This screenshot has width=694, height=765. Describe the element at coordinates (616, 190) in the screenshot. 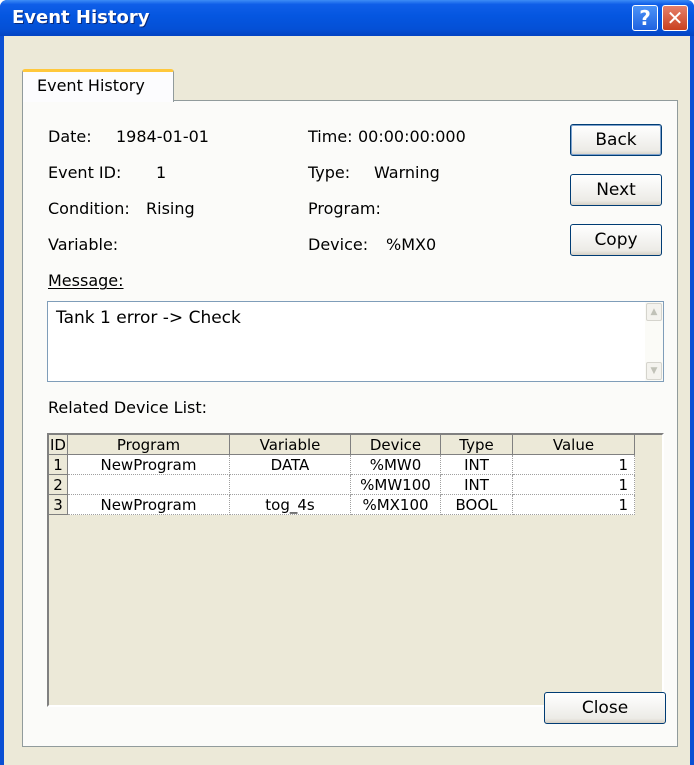

I see `next-button: Next` at that location.